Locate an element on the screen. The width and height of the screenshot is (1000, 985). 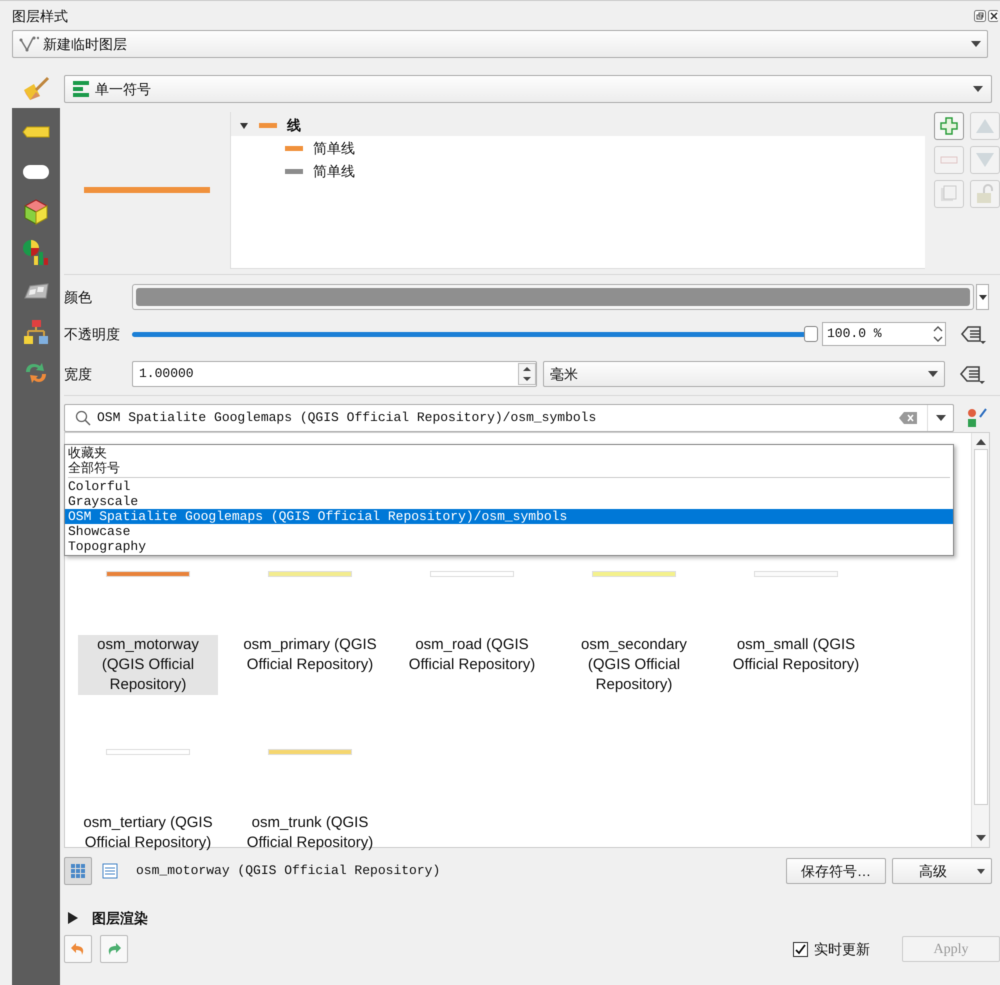
padlock-icon is located at coordinates (985, 194).